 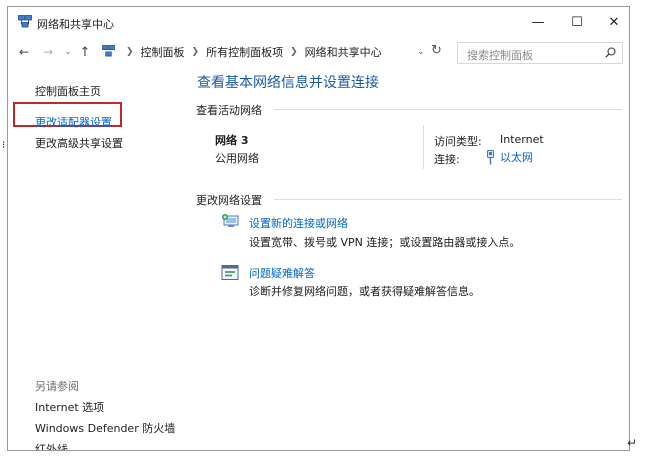 What do you see at coordinates (613, 22) in the screenshot?
I see `close-button: ✕` at bounding box center [613, 22].